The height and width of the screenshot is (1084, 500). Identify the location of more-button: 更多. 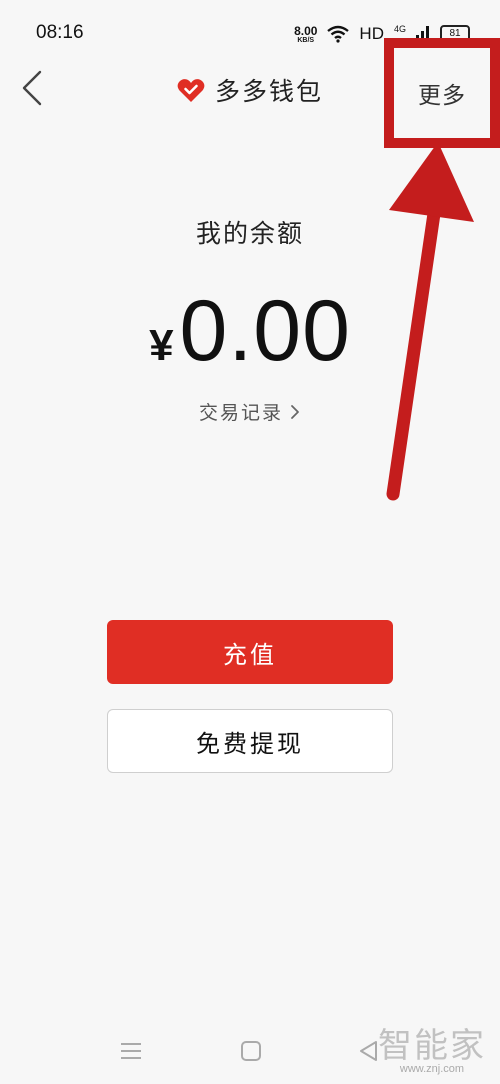
(442, 93).